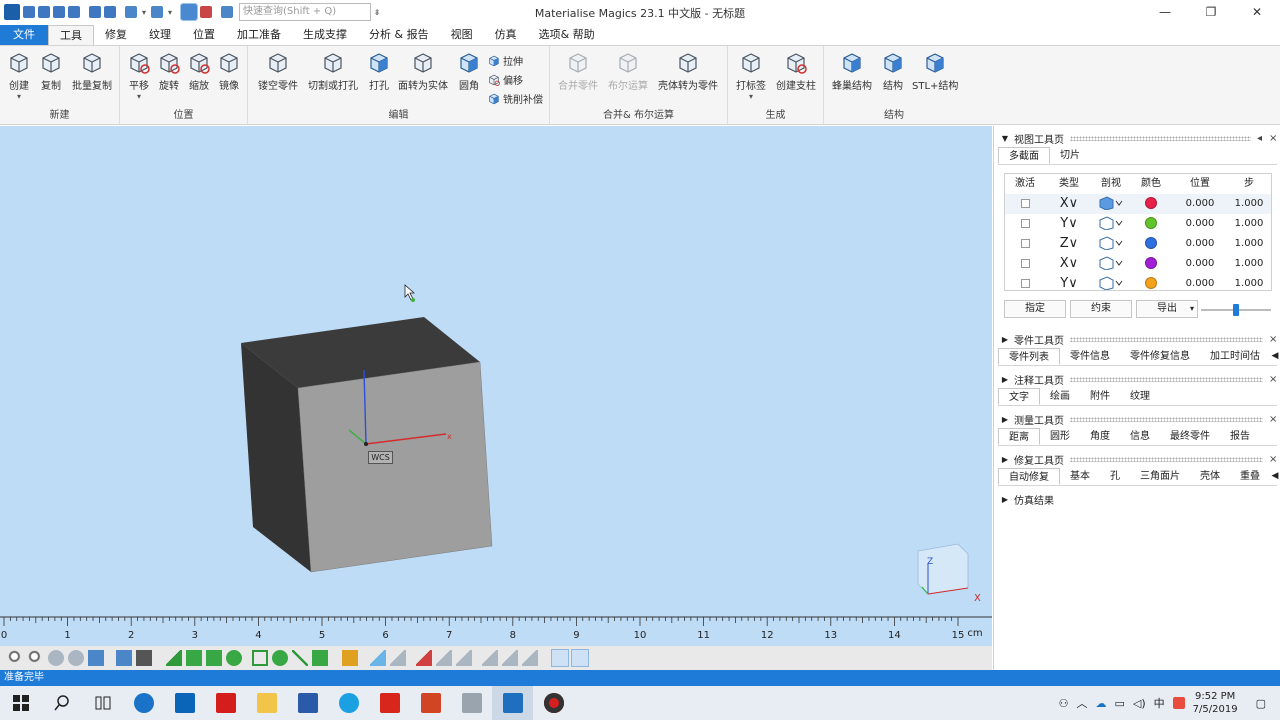  Describe the element at coordinates (424, 658) in the screenshot. I see `invert-marking-icon` at that location.